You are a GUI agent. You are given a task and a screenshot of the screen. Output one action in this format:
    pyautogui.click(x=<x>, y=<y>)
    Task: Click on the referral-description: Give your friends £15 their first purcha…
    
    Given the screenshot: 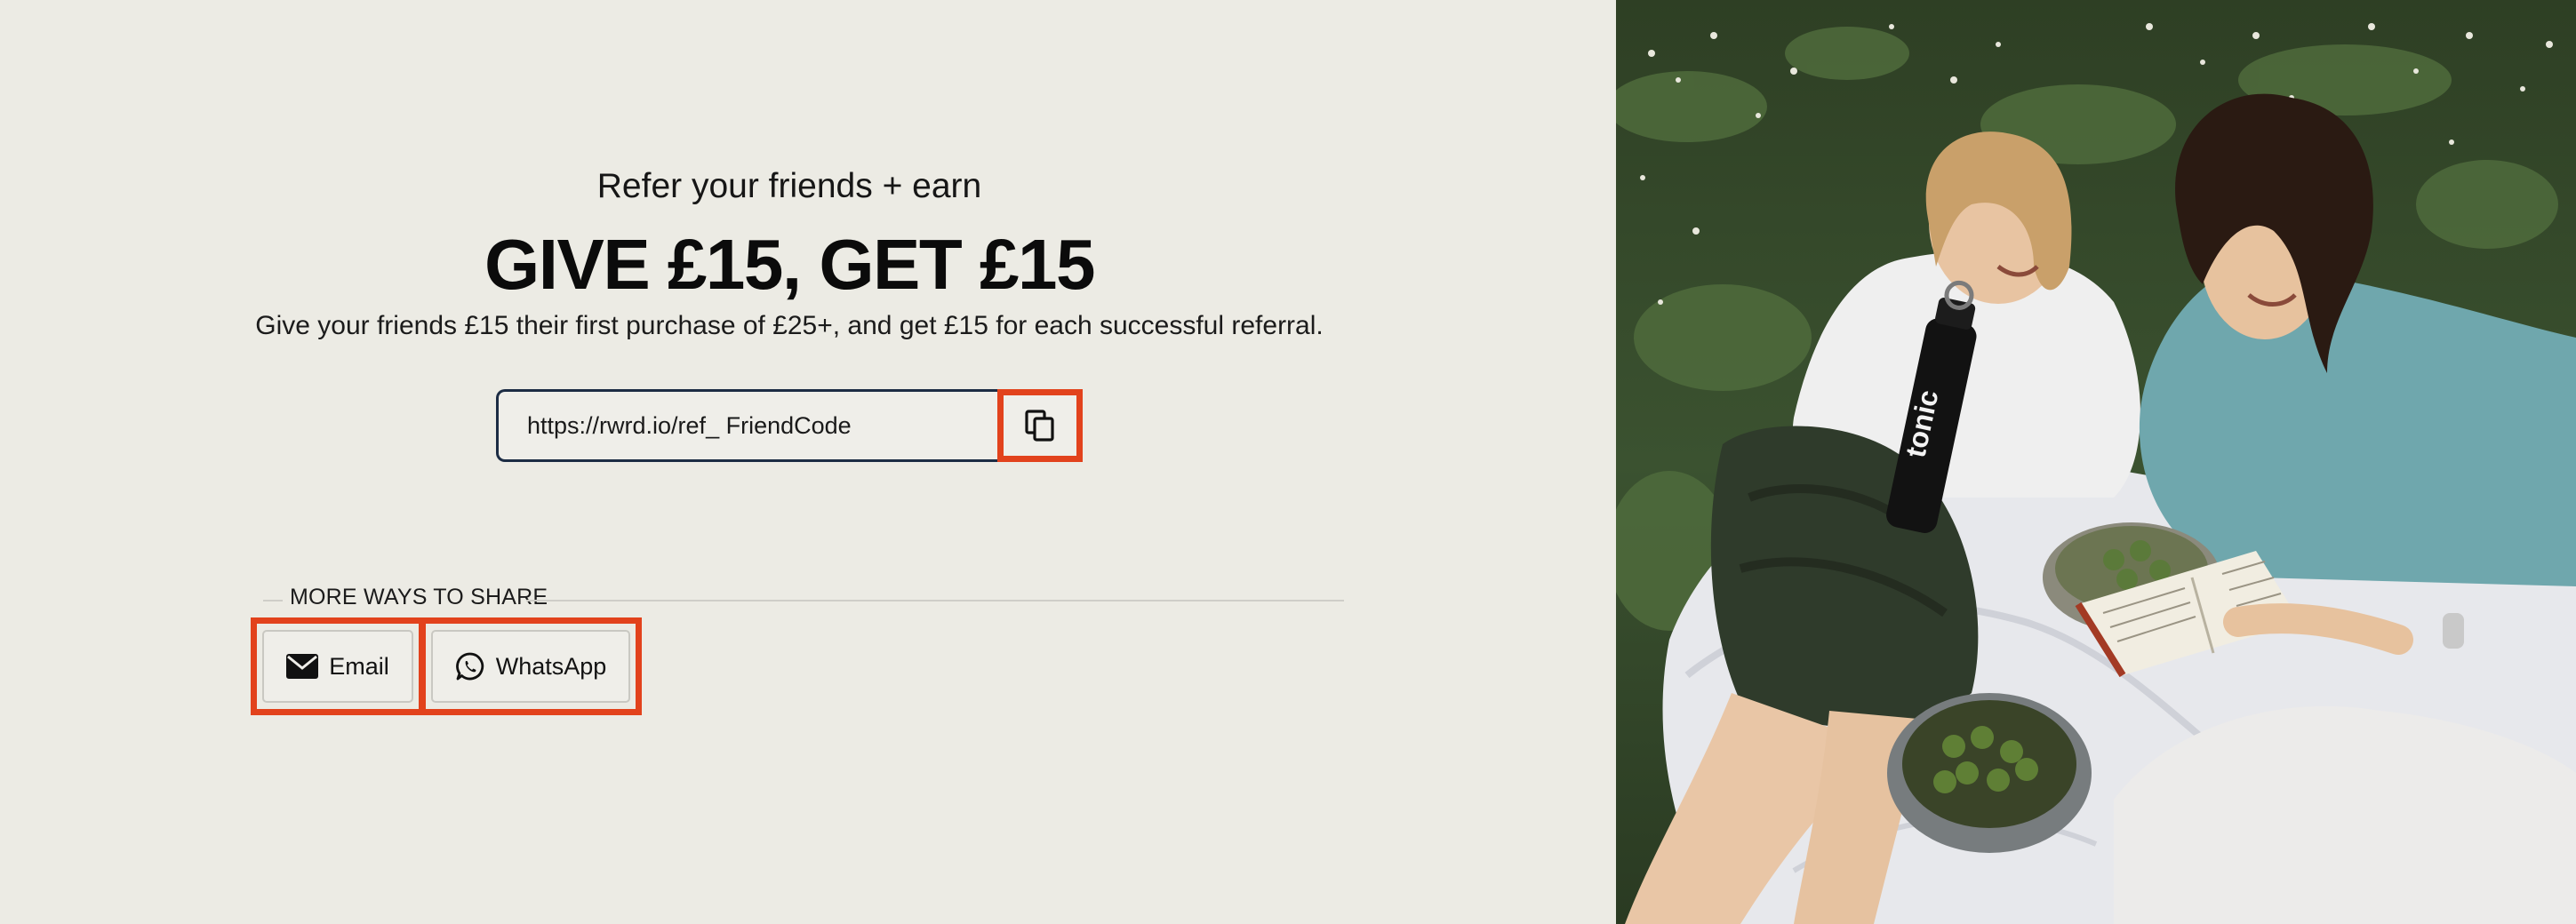 What is the action you would take?
    pyautogui.click(x=789, y=325)
    